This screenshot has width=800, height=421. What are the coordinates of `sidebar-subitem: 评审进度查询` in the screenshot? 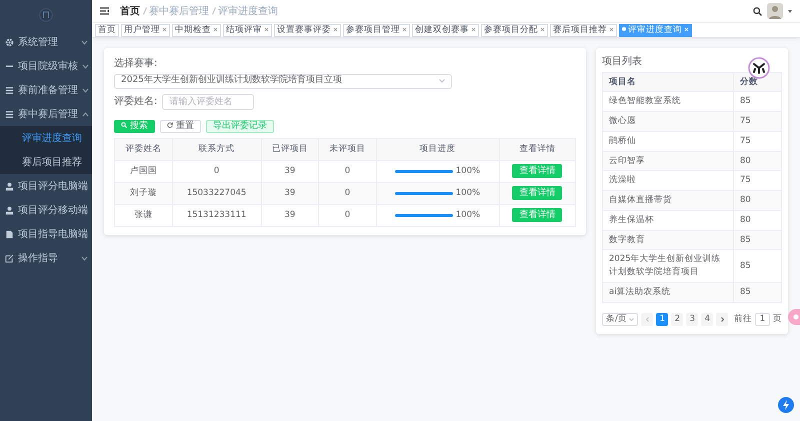 It's located at (46, 138).